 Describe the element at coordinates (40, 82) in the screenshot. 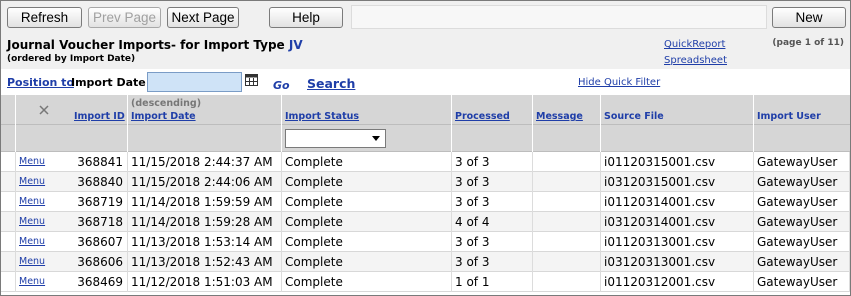

I see `position-to-link: Position to` at that location.